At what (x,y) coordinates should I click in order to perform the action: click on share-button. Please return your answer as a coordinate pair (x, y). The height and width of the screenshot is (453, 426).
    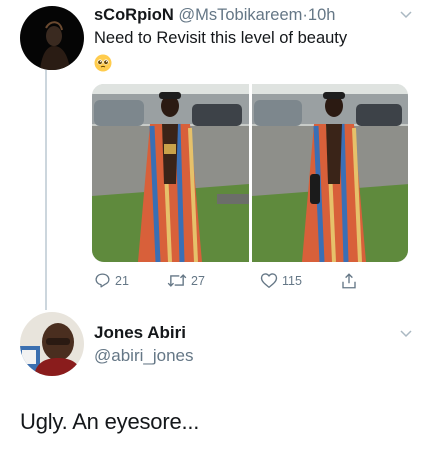
    Looking at the image, I should click on (349, 281).